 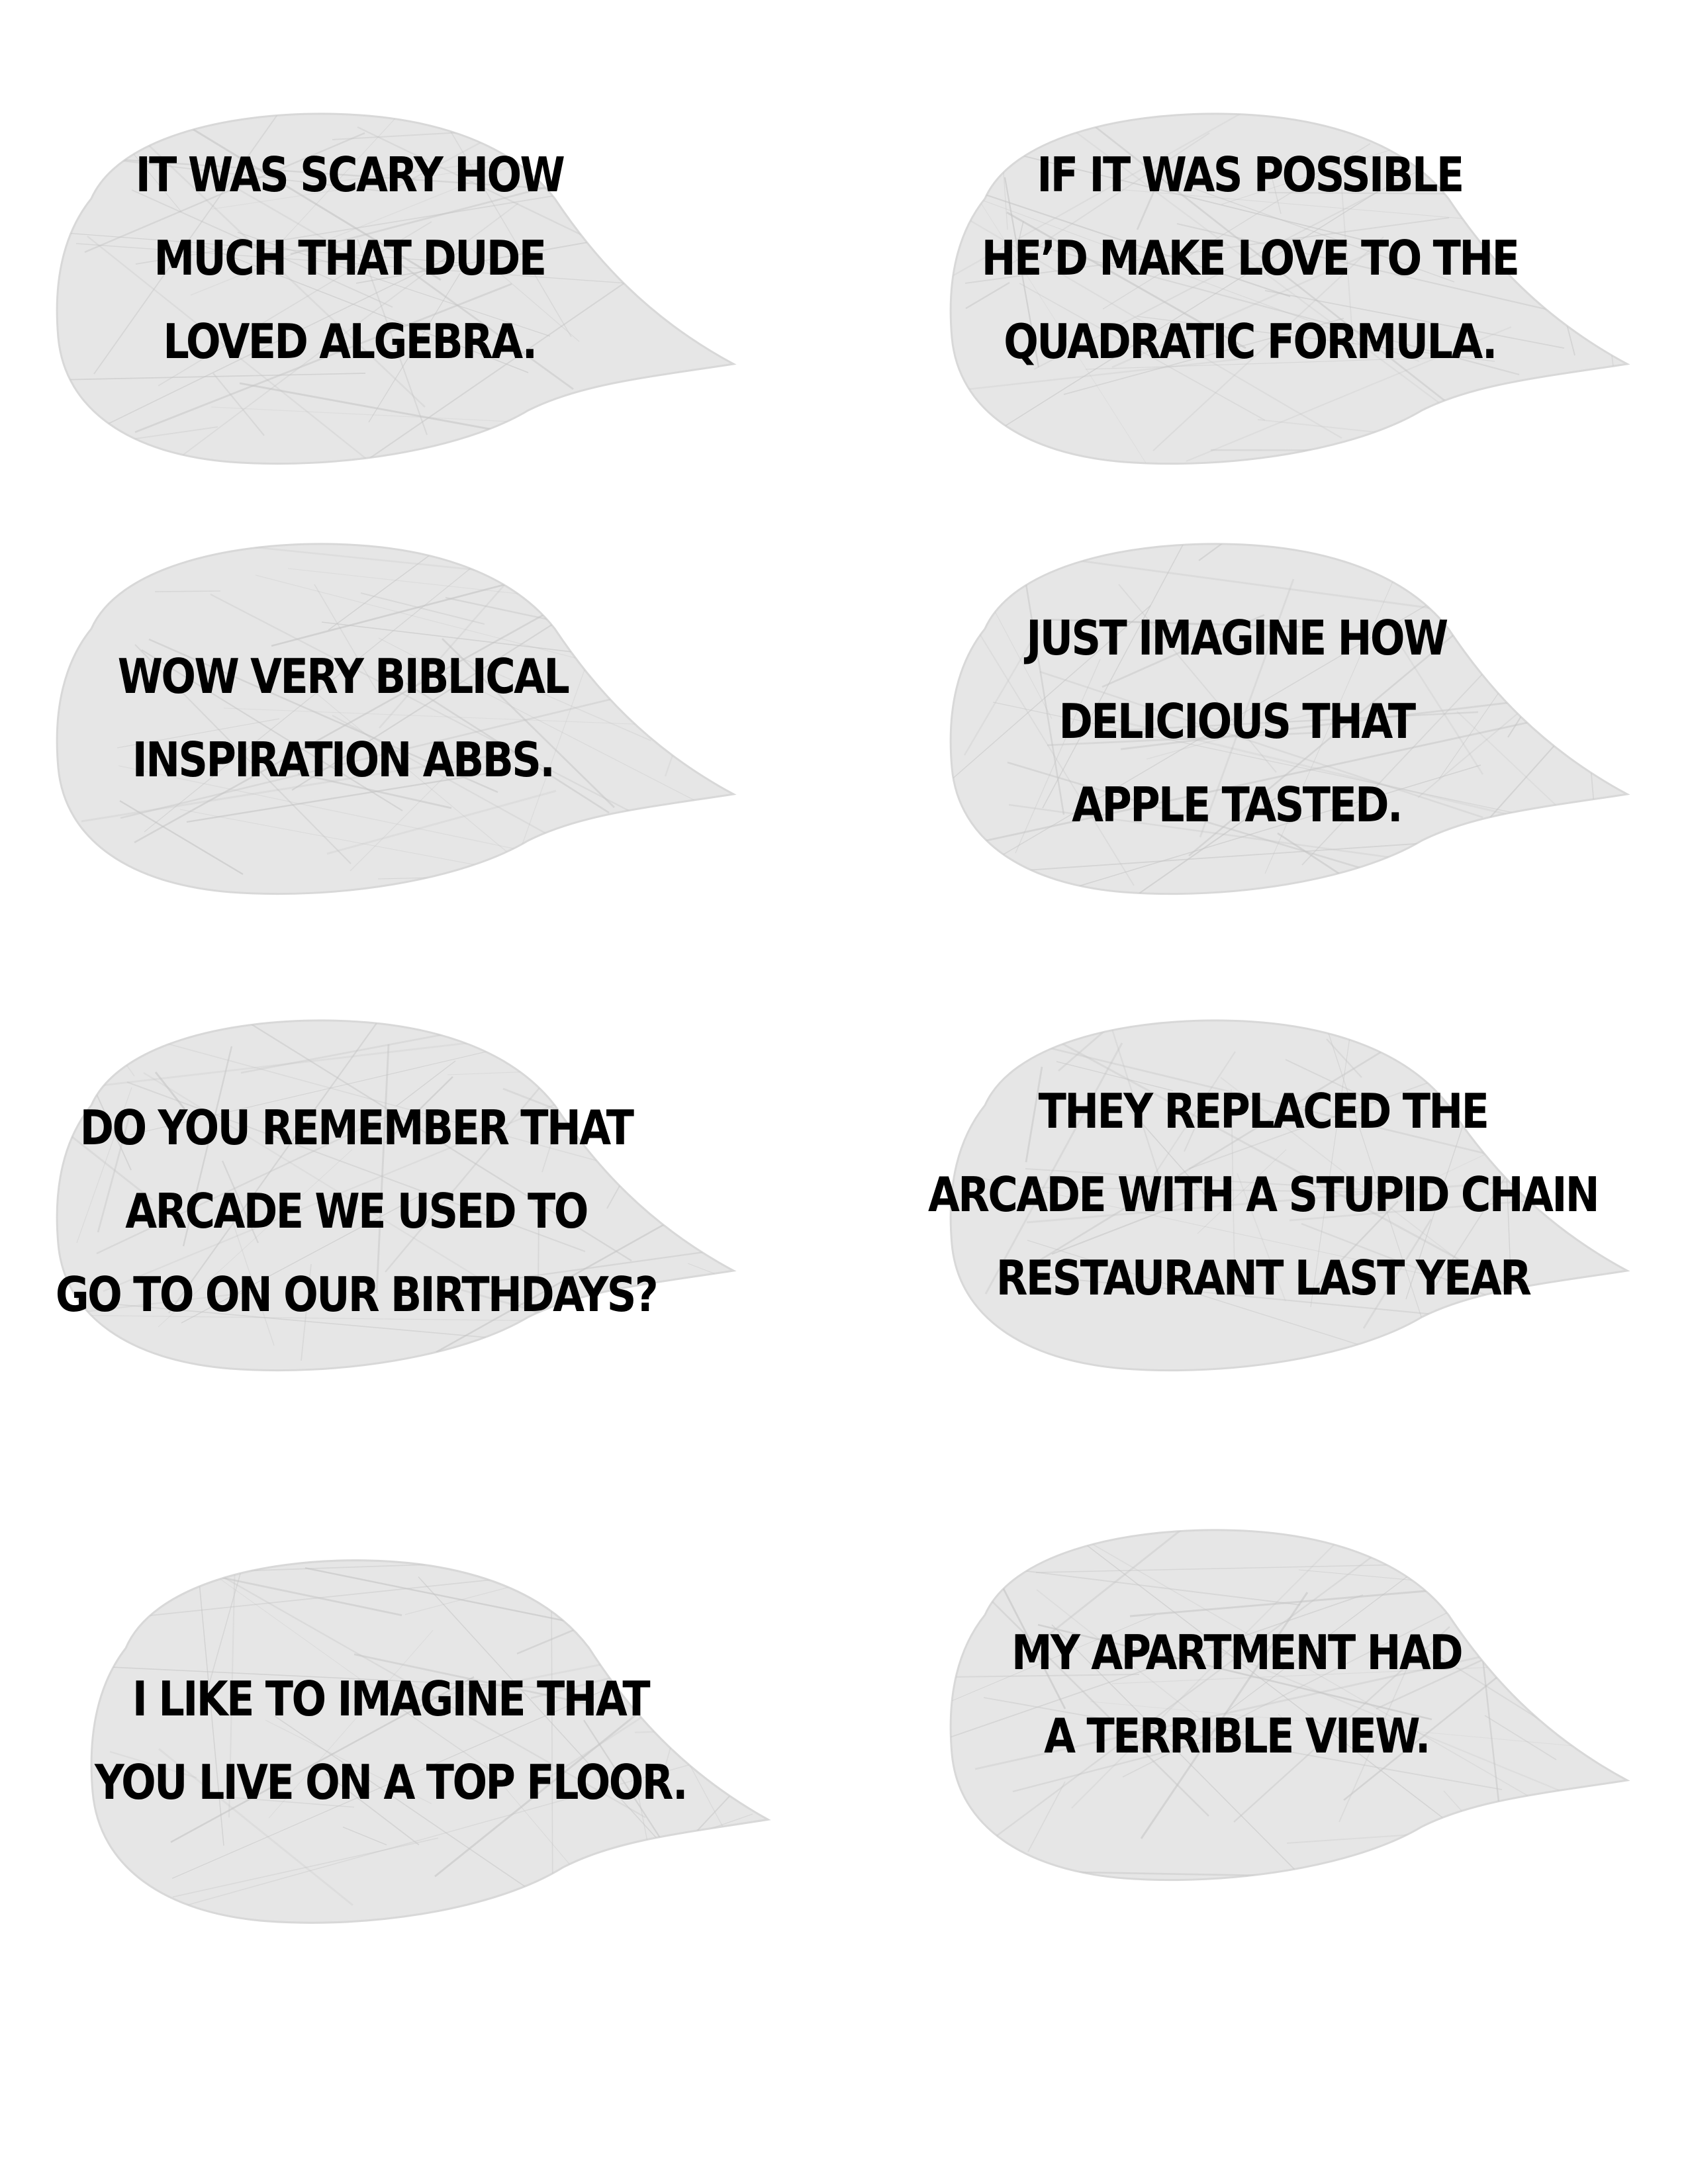 I want to click on paper-speech-bubble: MY APARTMENT HAD A TERRIBLE VIEW., so click(x=1292, y=1701).